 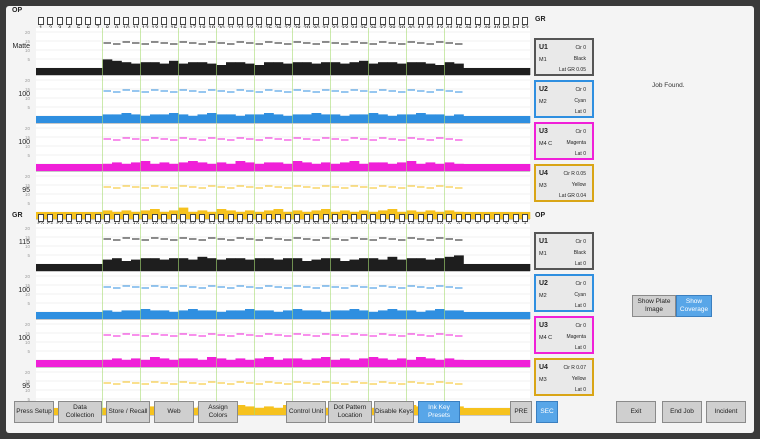 What do you see at coordinates (439, 412) in the screenshot?
I see `ink-key-presets-button: Ink Key Presets` at bounding box center [439, 412].